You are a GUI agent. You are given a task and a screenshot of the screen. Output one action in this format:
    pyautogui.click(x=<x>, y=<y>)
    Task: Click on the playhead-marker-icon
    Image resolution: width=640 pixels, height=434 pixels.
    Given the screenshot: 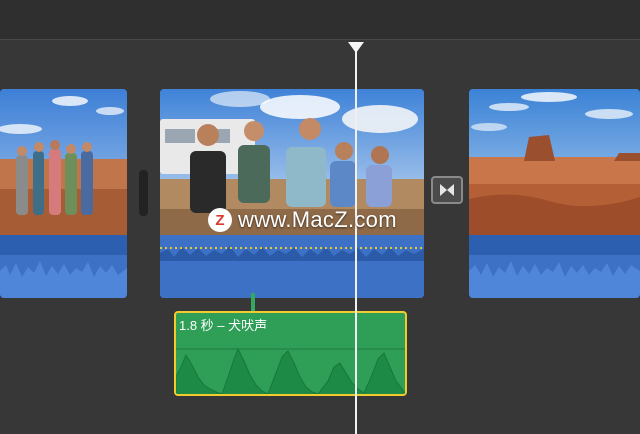 What is the action you would take?
    pyautogui.click(x=356, y=47)
    